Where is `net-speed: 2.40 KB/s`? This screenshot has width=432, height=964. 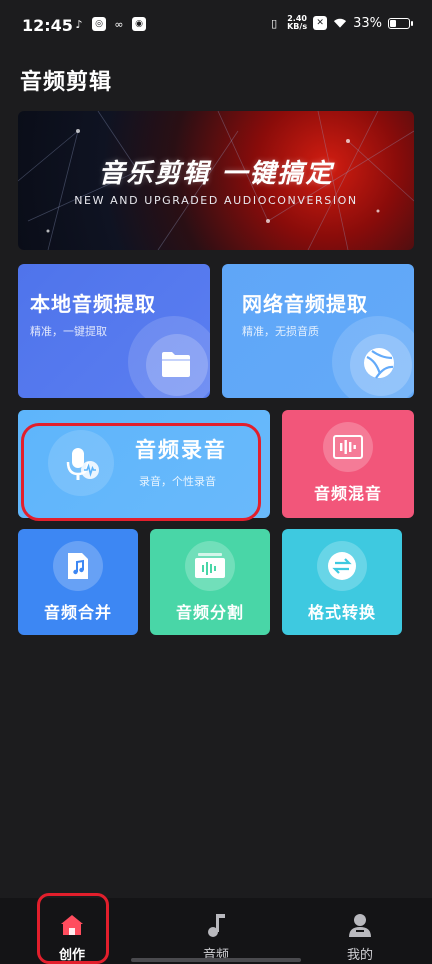
net-speed: 2.40 KB/s is located at coordinates (297, 23).